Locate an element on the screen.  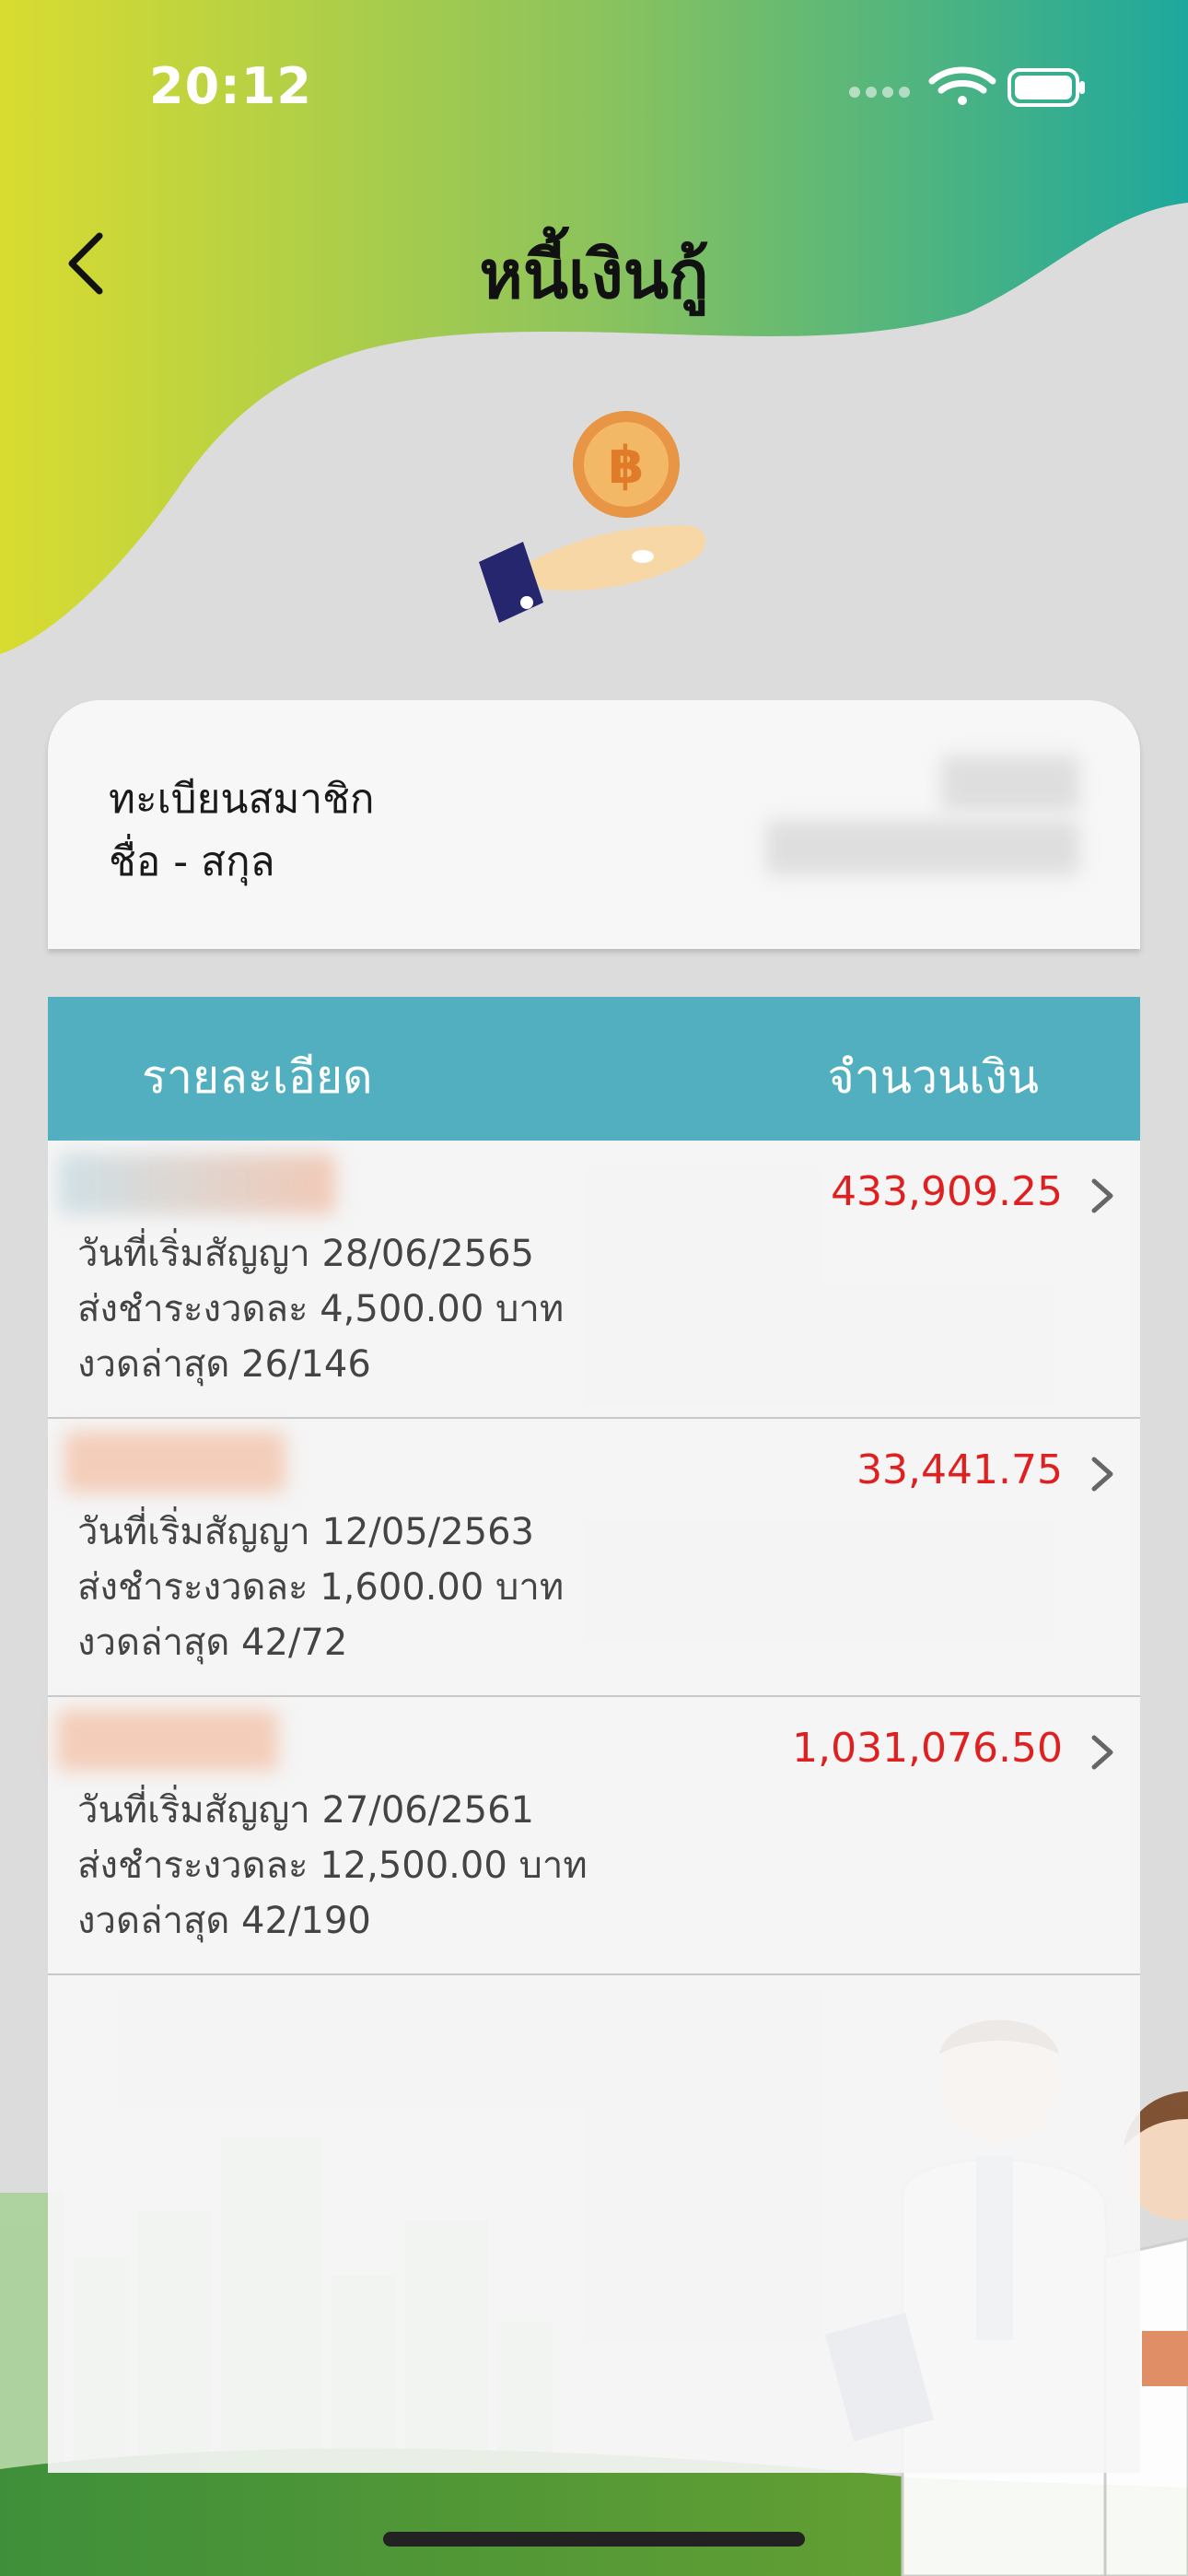
loan-installment: ส่งชำระงวดละ 12,500.00 บาท is located at coordinates (332, 1865).